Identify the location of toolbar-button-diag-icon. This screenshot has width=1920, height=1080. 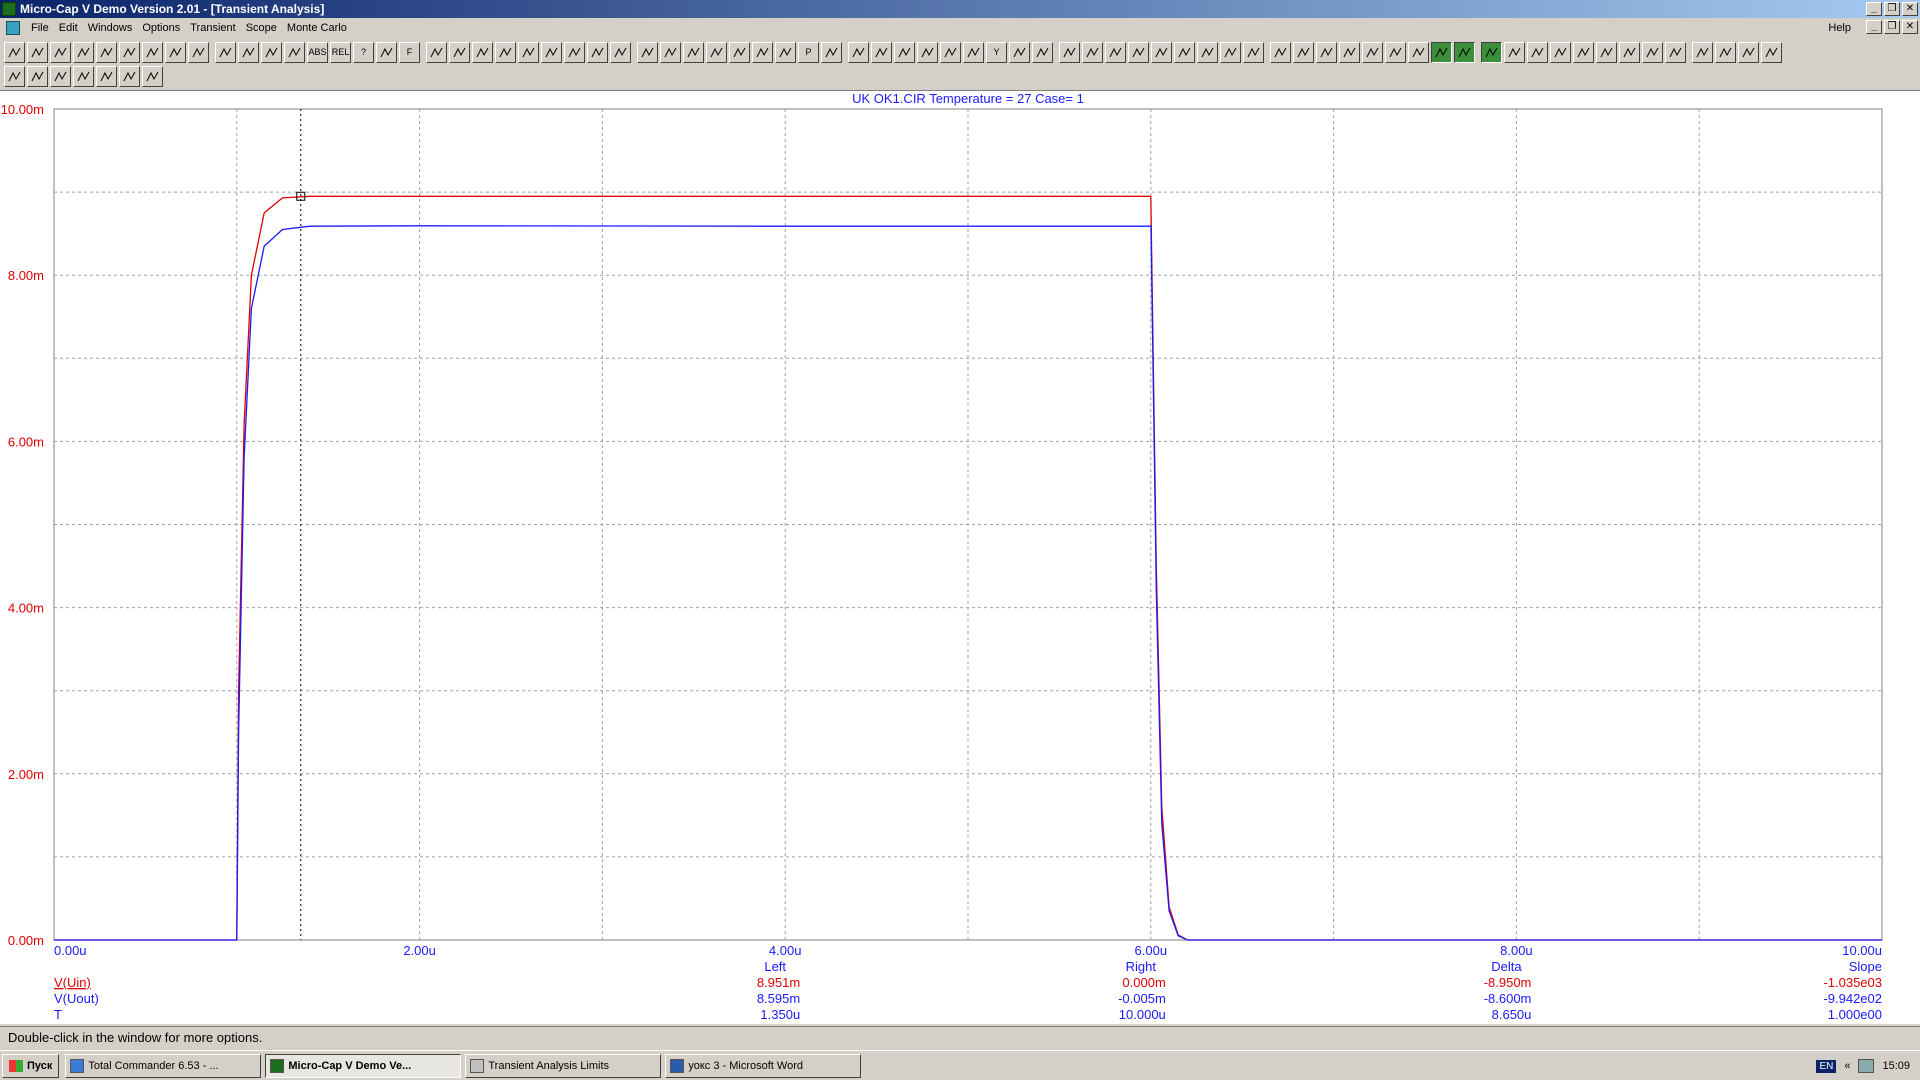
(1418, 52).